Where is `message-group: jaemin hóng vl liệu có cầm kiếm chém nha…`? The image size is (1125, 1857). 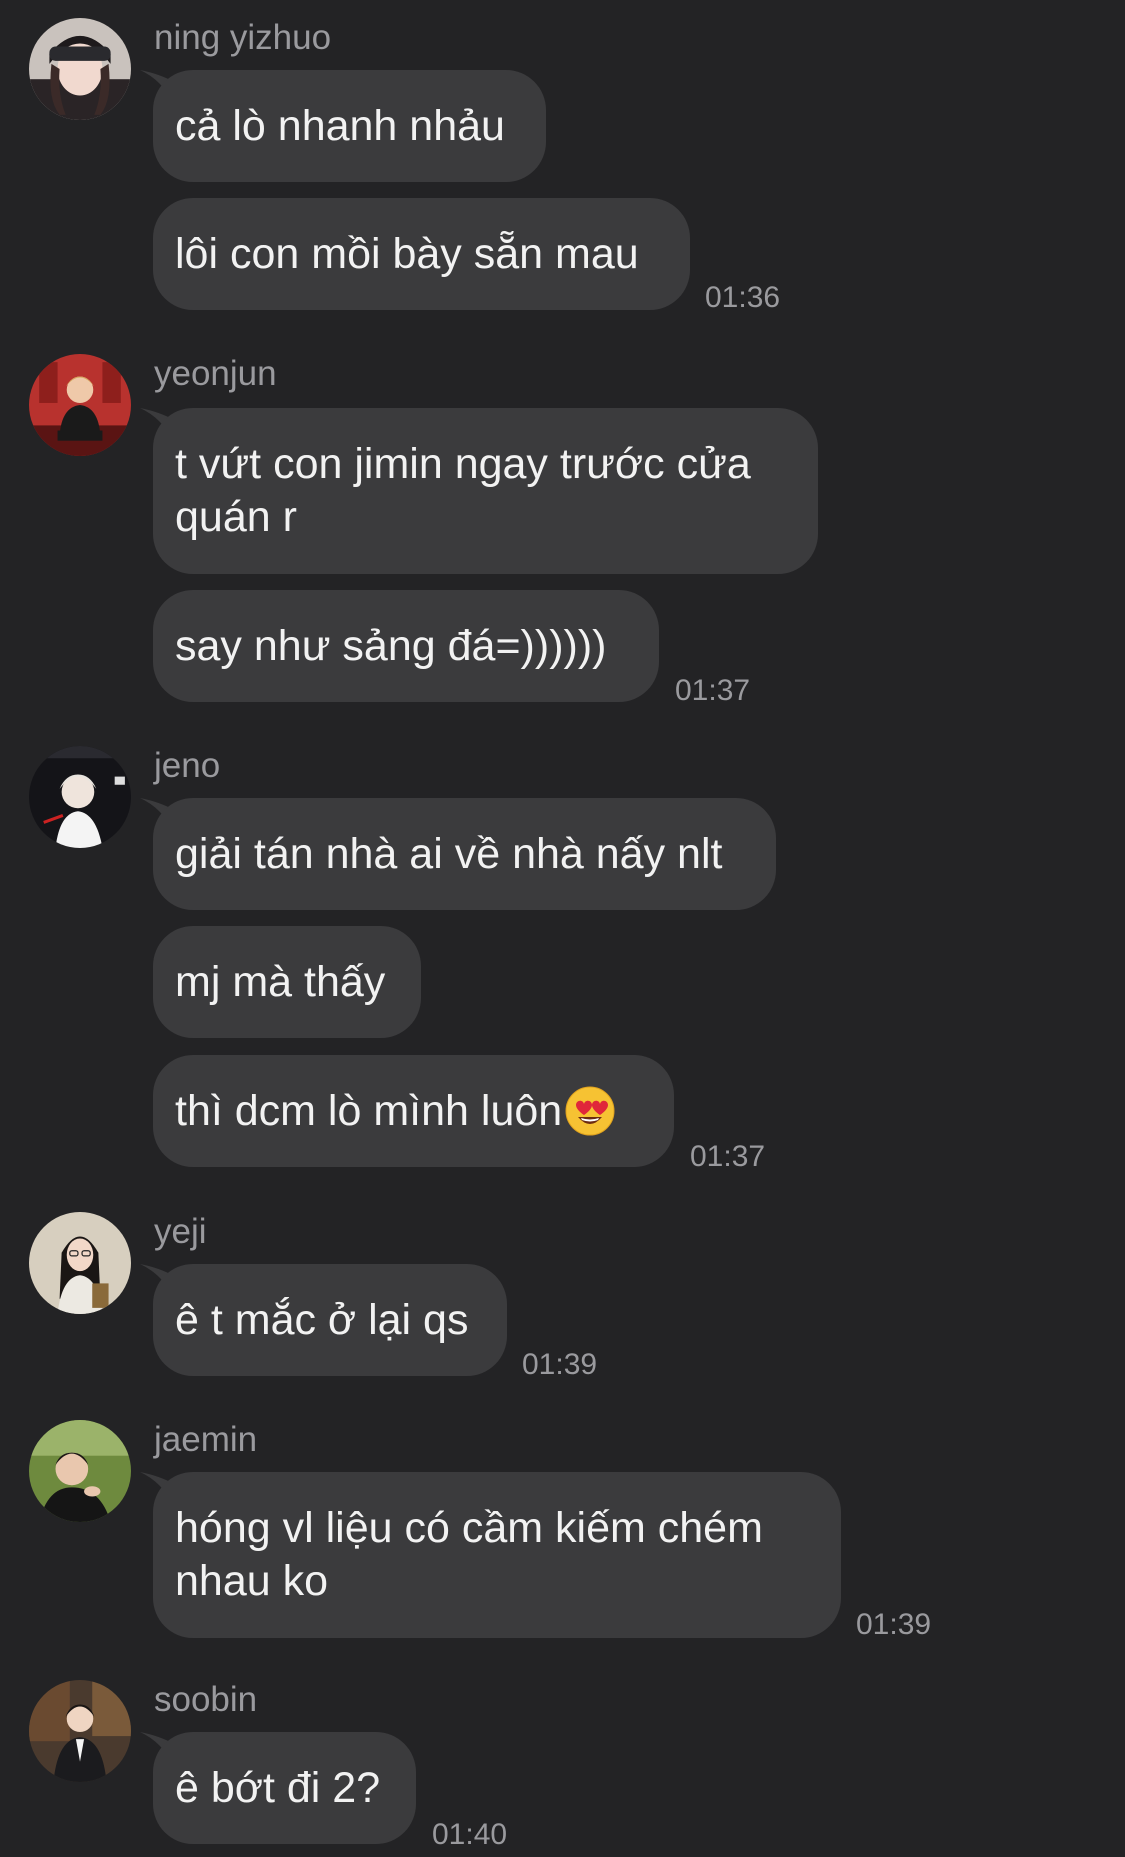 message-group: jaemin hóng vl liệu có cầm kiếm chém nha… is located at coordinates (562, 1535).